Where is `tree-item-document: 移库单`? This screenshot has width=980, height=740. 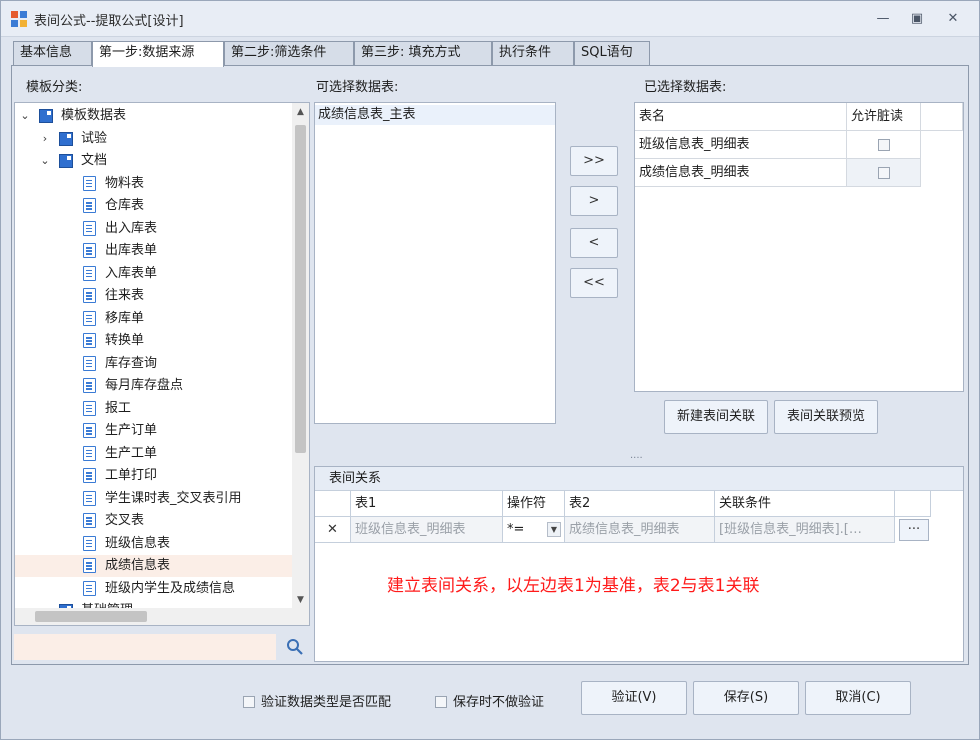 tree-item-document: 移库单 is located at coordinates (154, 319).